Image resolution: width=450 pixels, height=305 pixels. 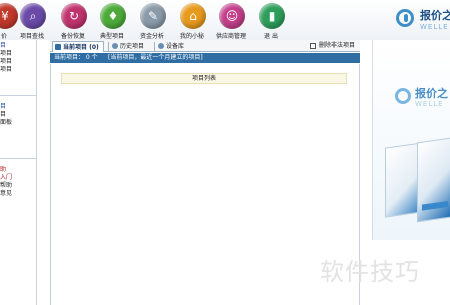 What do you see at coordinates (205, 58) in the screenshot?
I see `project-status-bar: 当前项目： 0 个 [当前项目，最近一个月建立的项目]` at bounding box center [205, 58].